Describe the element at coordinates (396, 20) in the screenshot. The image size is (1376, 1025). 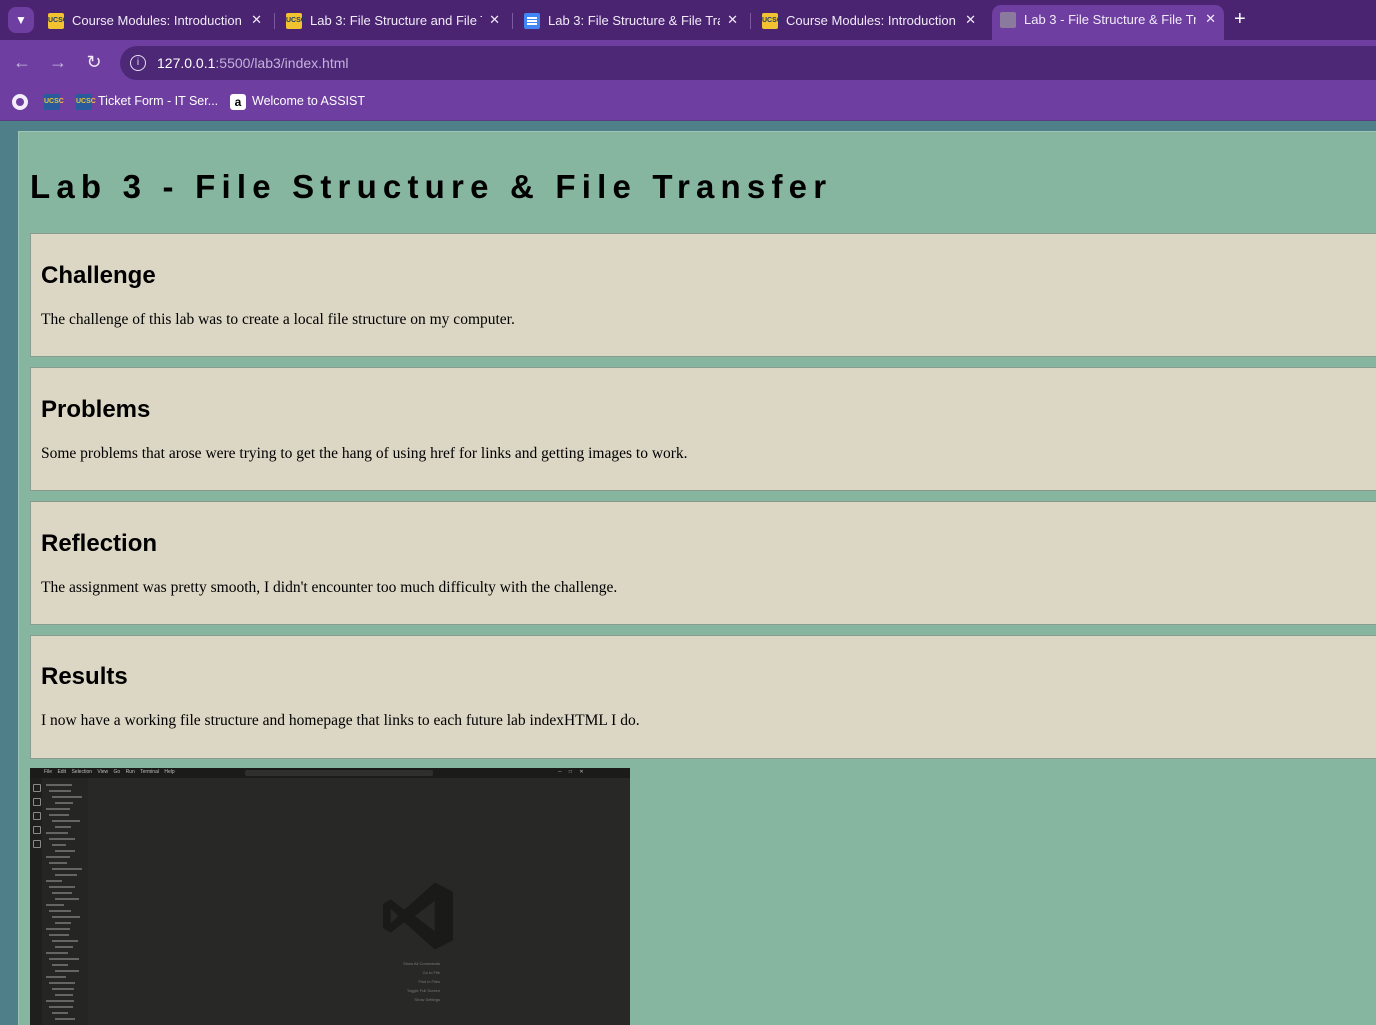
I see `tab-title: Lab 3: File Structure and File Tra` at that location.